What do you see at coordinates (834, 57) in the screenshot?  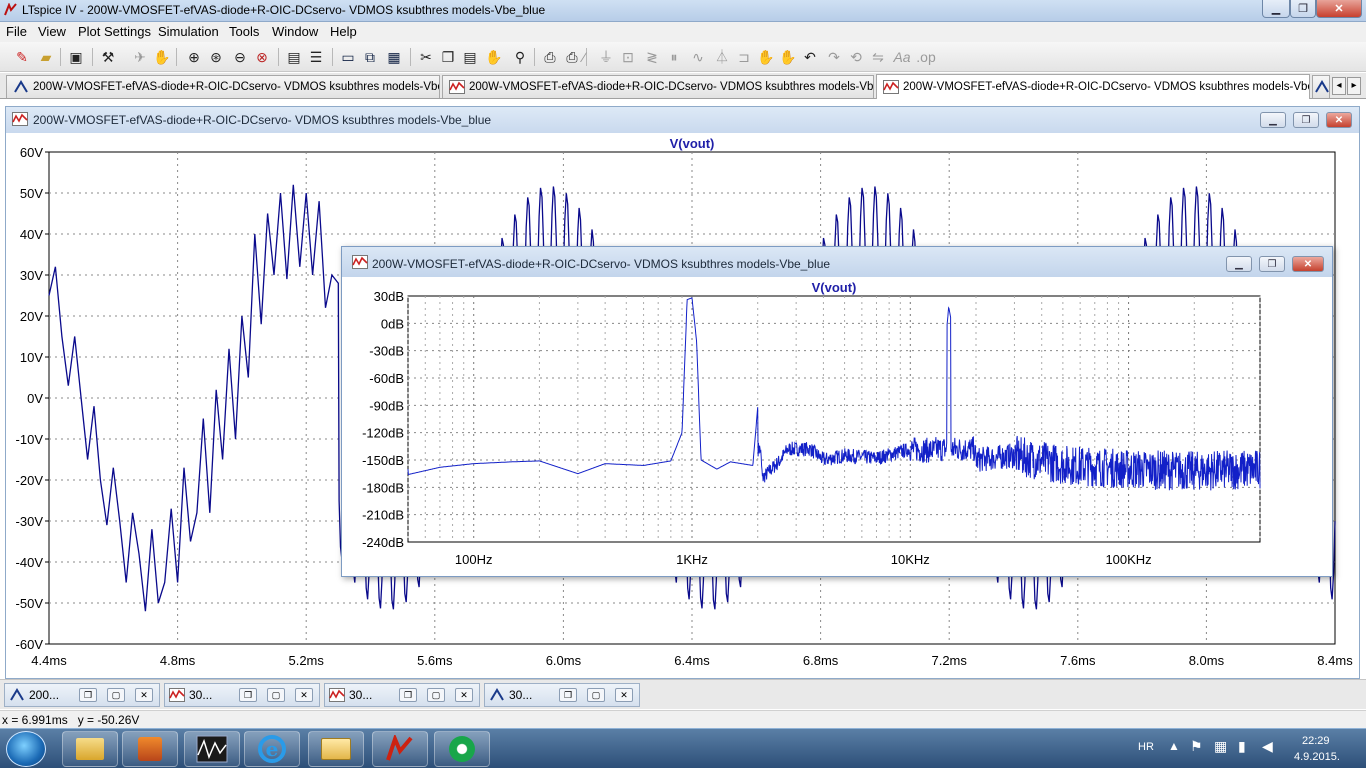 I see `redo-icon: ↷` at bounding box center [834, 57].